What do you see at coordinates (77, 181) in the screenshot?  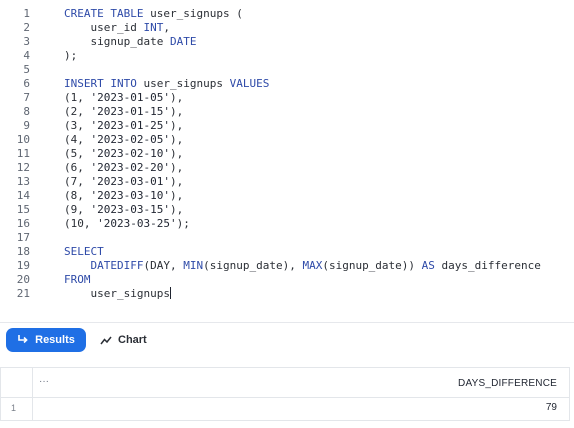 I see `sql-token: (7,` at bounding box center [77, 181].